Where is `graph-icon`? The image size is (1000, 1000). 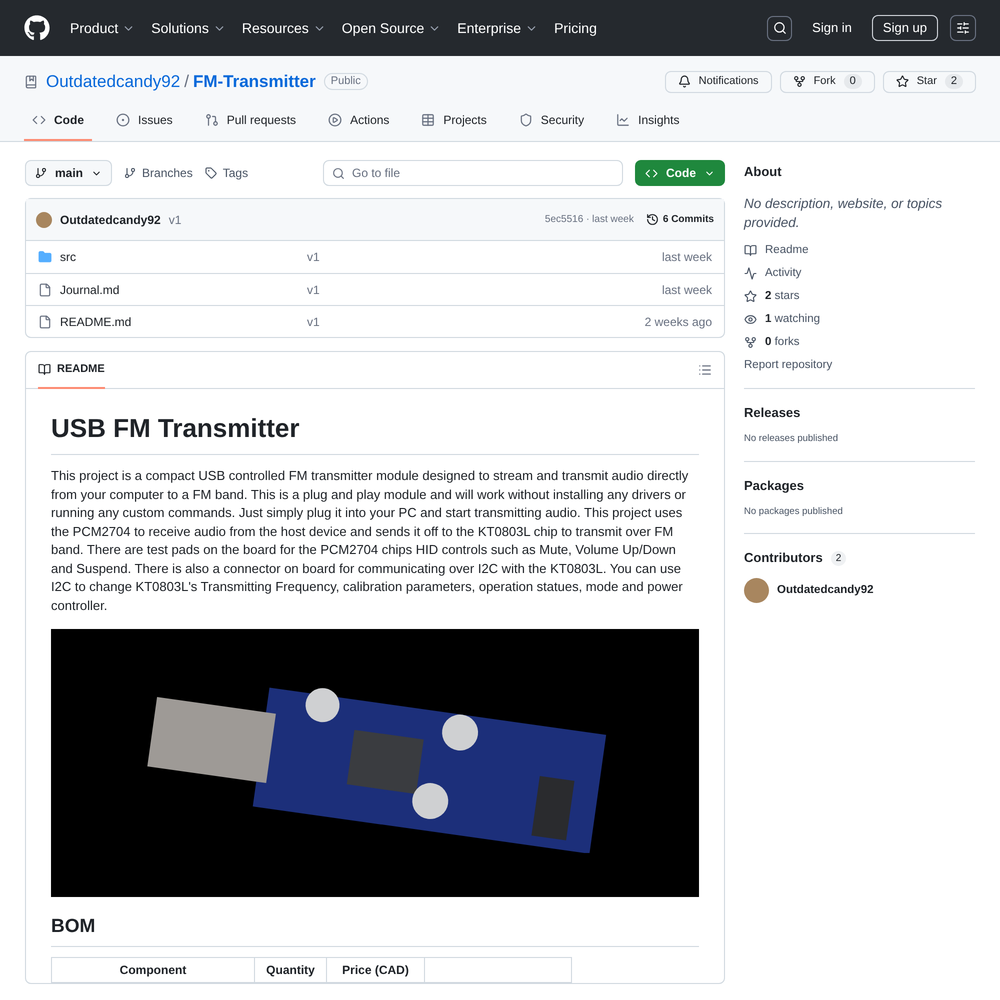 graph-icon is located at coordinates (623, 120).